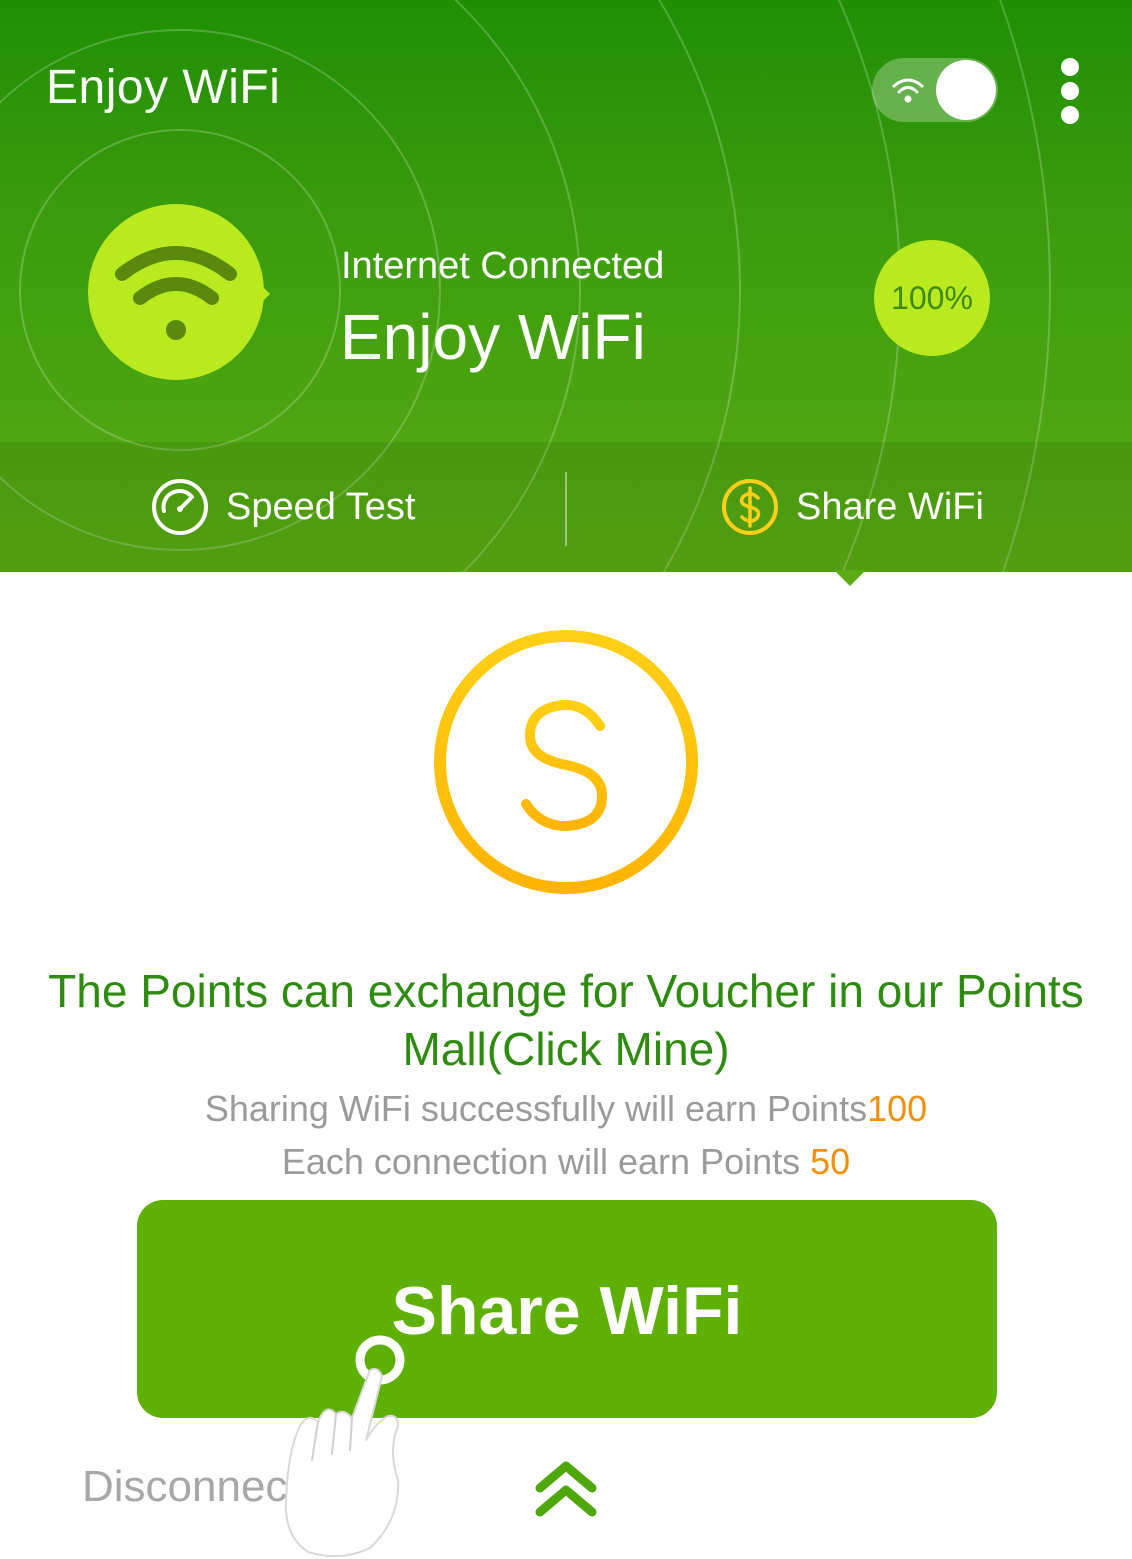  What do you see at coordinates (503, 266) in the screenshot?
I see `connection-status: Internet Connected` at bounding box center [503, 266].